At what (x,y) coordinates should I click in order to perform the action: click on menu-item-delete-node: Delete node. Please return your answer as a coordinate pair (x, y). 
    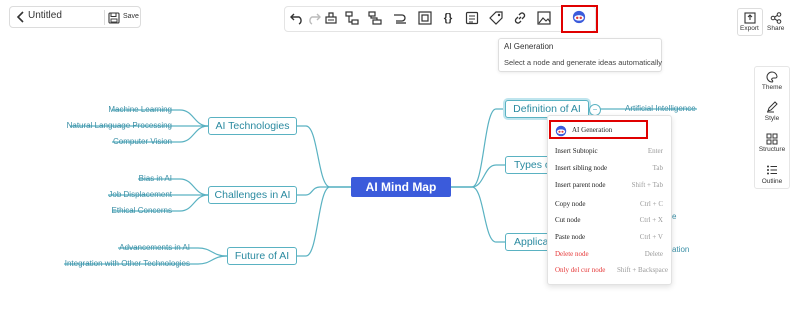
    Looking at the image, I should click on (572, 254).